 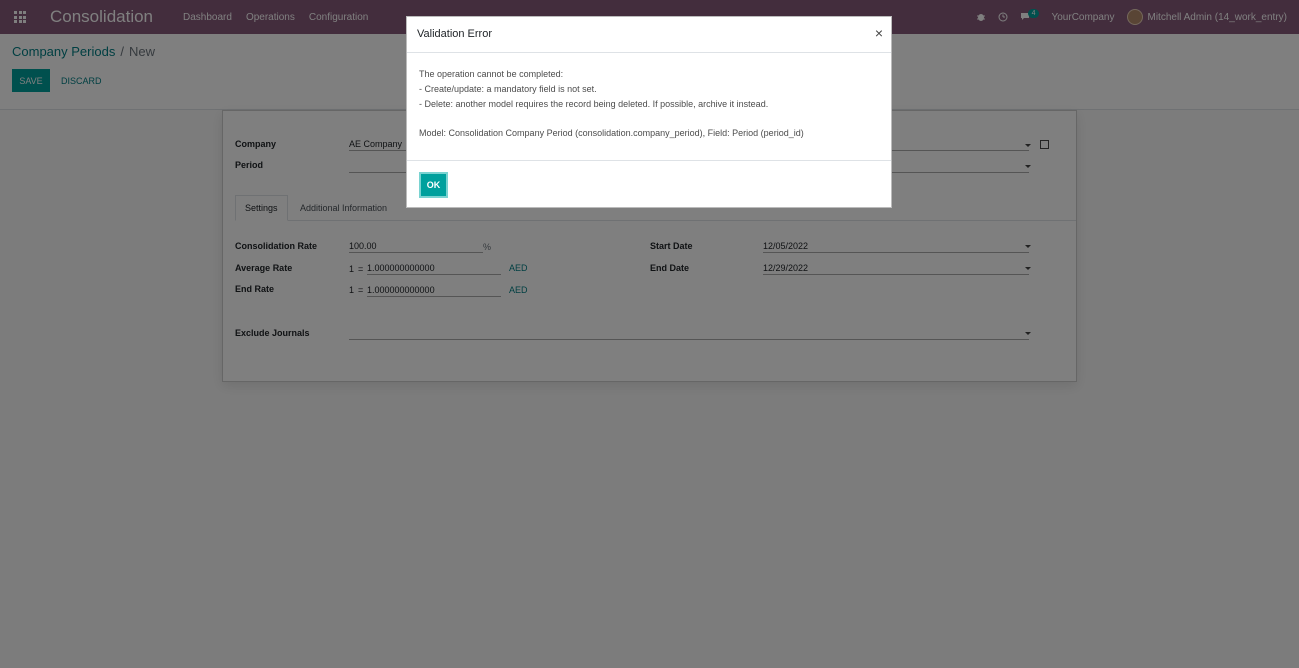 I want to click on dialog-header: Validation Error ×, so click(x=649, y=35).